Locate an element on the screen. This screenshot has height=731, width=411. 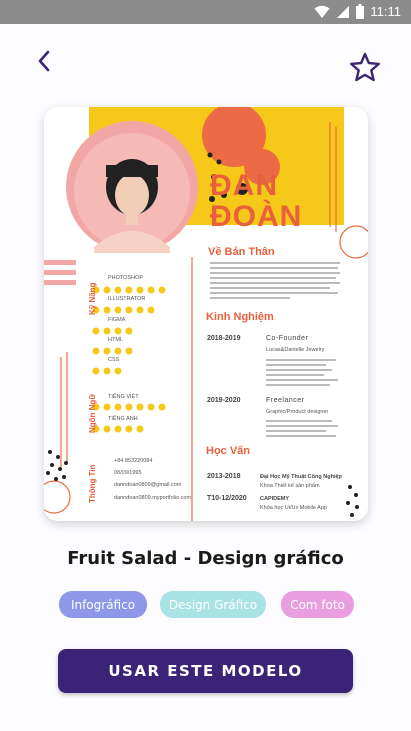
favorite-button is located at coordinates (365, 67).